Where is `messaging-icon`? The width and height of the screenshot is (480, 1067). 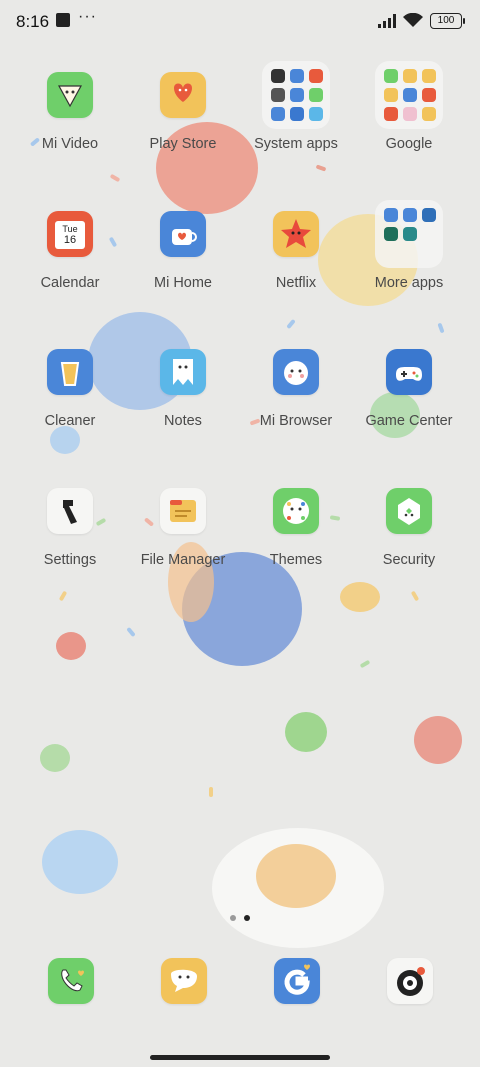 messaging-icon is located at coordinates (184, 980).